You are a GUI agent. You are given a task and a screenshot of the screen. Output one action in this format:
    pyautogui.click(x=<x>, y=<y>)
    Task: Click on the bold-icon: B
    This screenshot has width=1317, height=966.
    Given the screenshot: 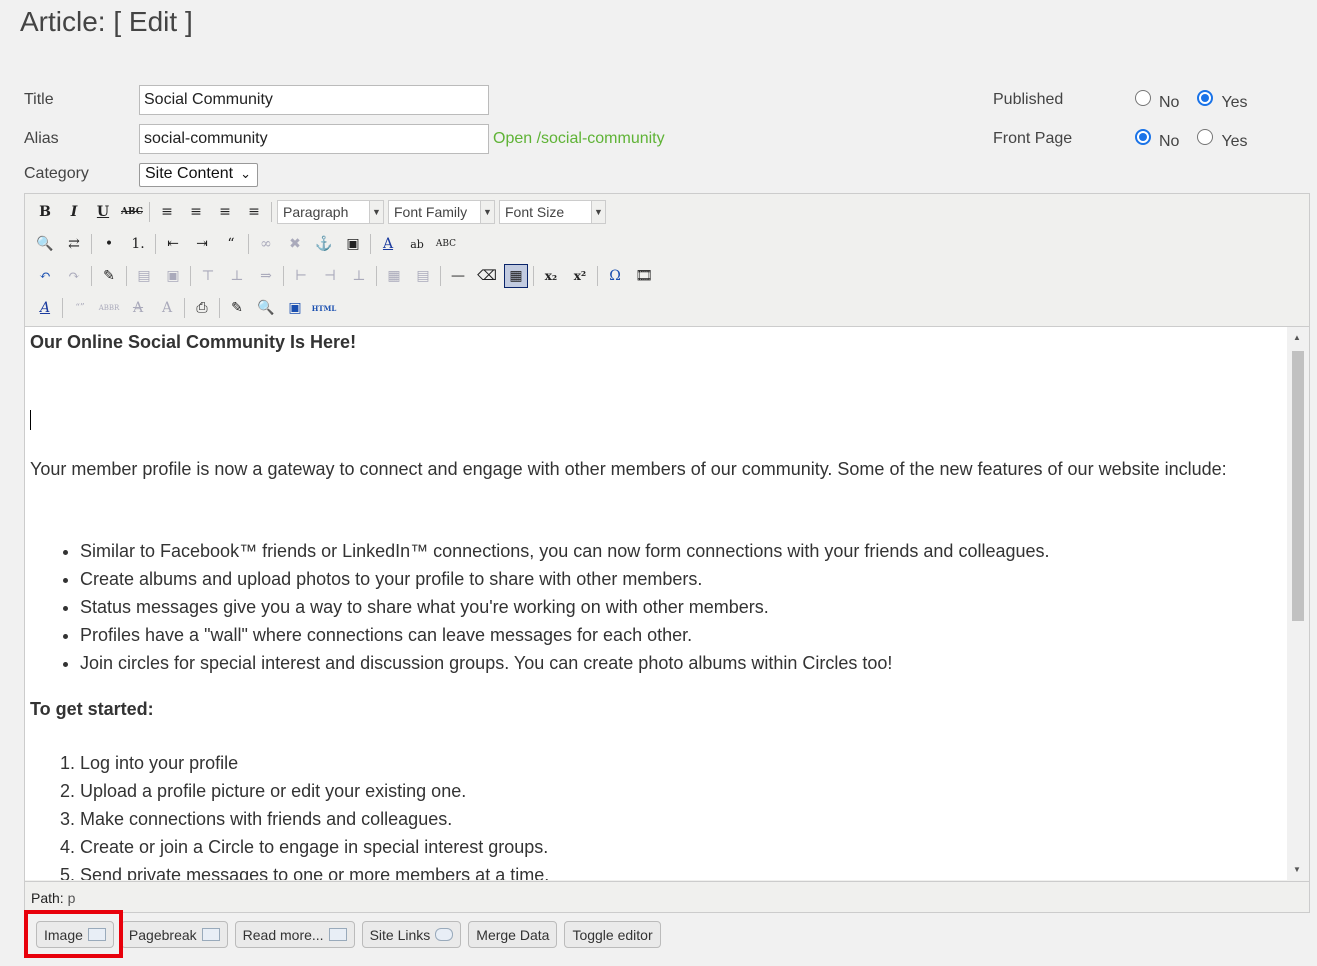 What is the action you would take?
    pyautogui.click(x=45, y=212)
    